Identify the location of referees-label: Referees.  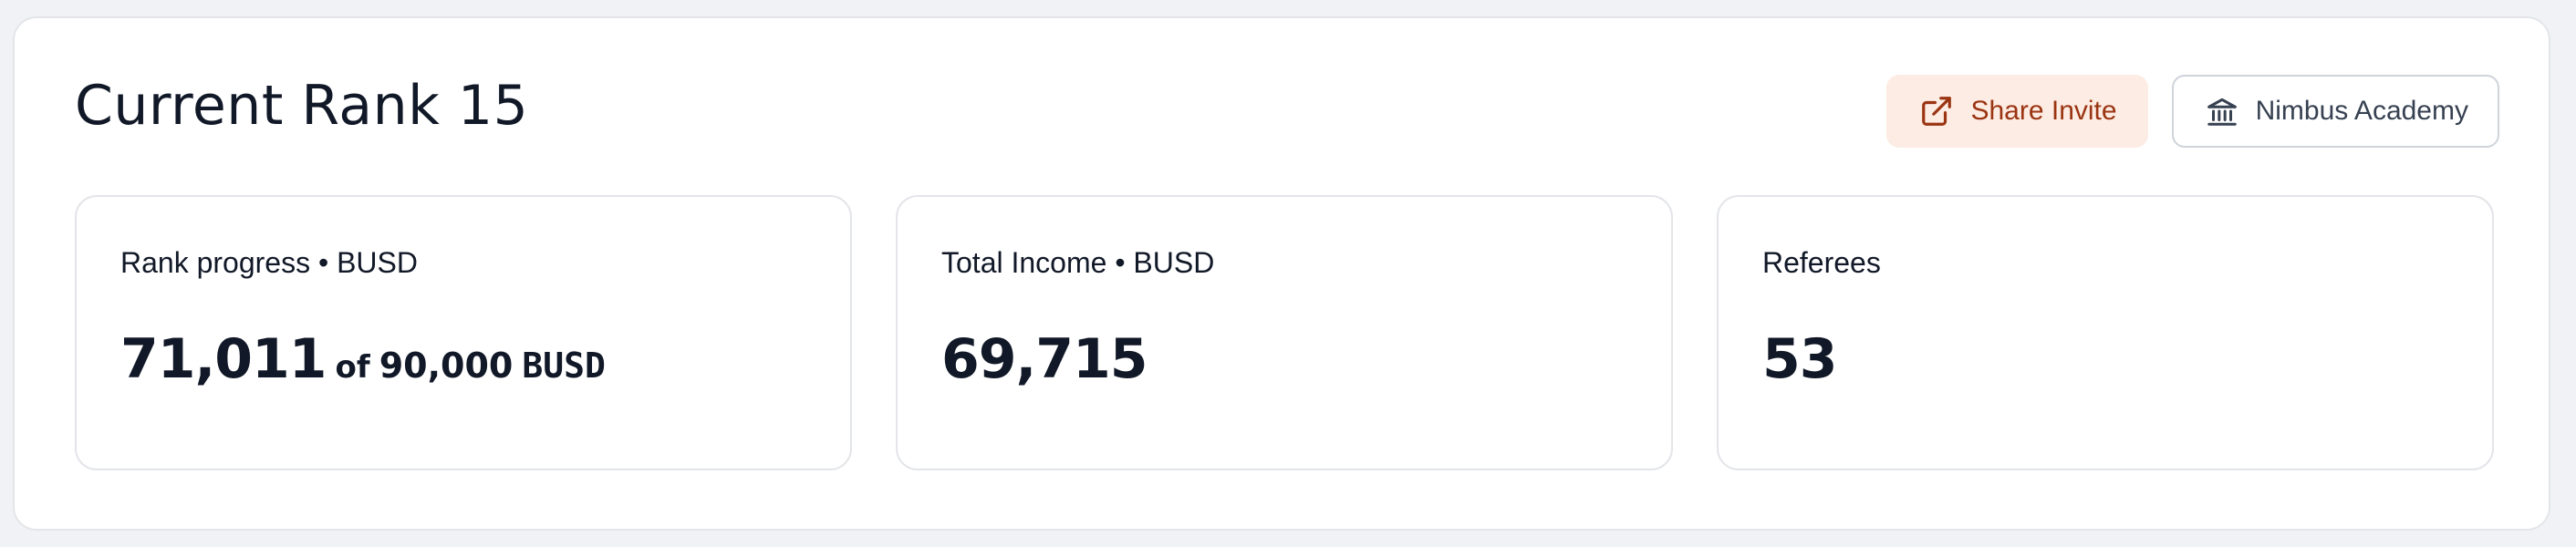
(1821, 262).